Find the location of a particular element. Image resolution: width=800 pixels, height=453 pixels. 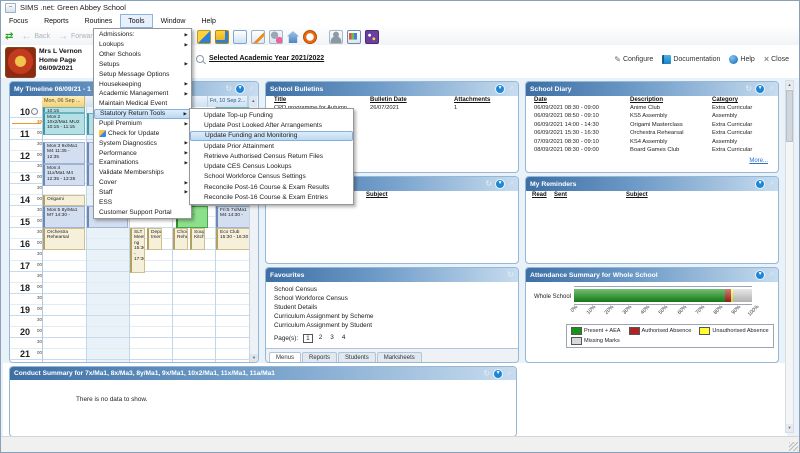

scroll-down-button: ▼ is located at coordinates (789, 428).